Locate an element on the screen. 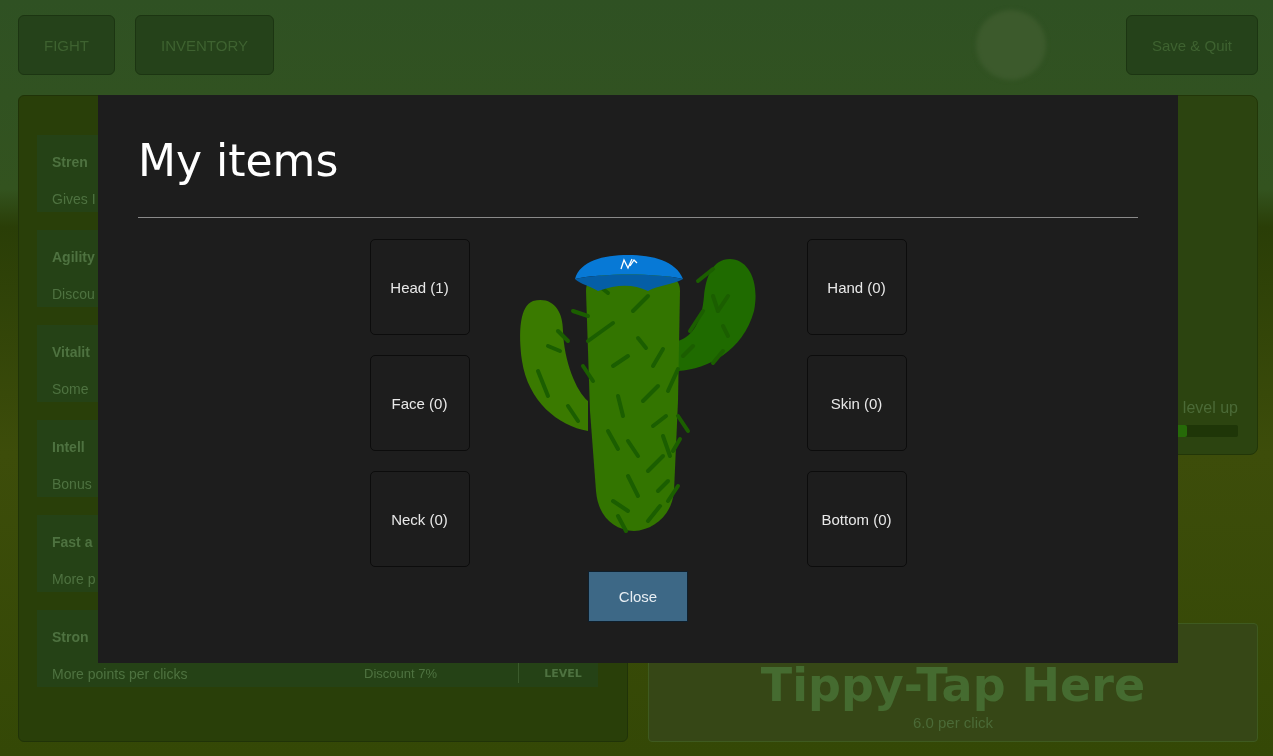 The height and width of the screenshot is (756, 1273). close-button: Close is located at coordinates (638, 596).